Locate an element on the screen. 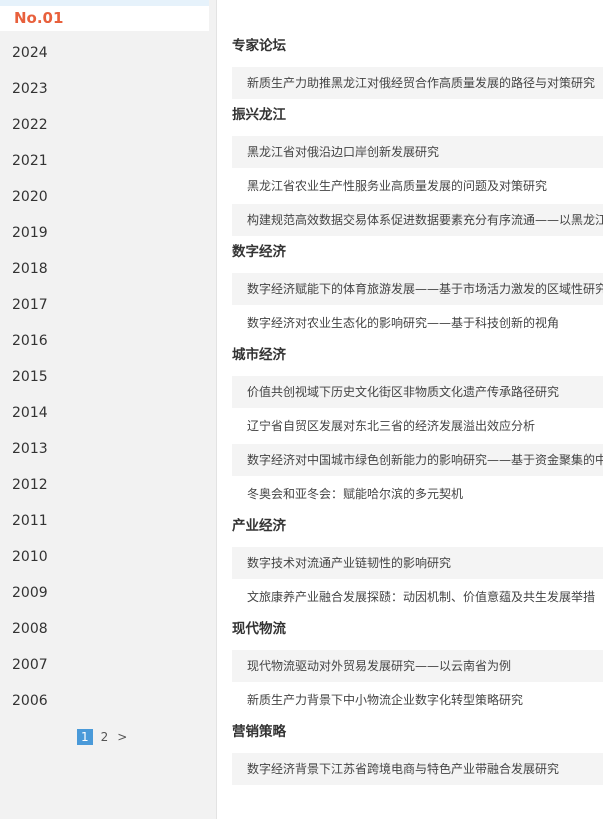 The height and width of the screenshot is (819, 603). year-item-2009: 2009 is located at coordinates (30, 593).